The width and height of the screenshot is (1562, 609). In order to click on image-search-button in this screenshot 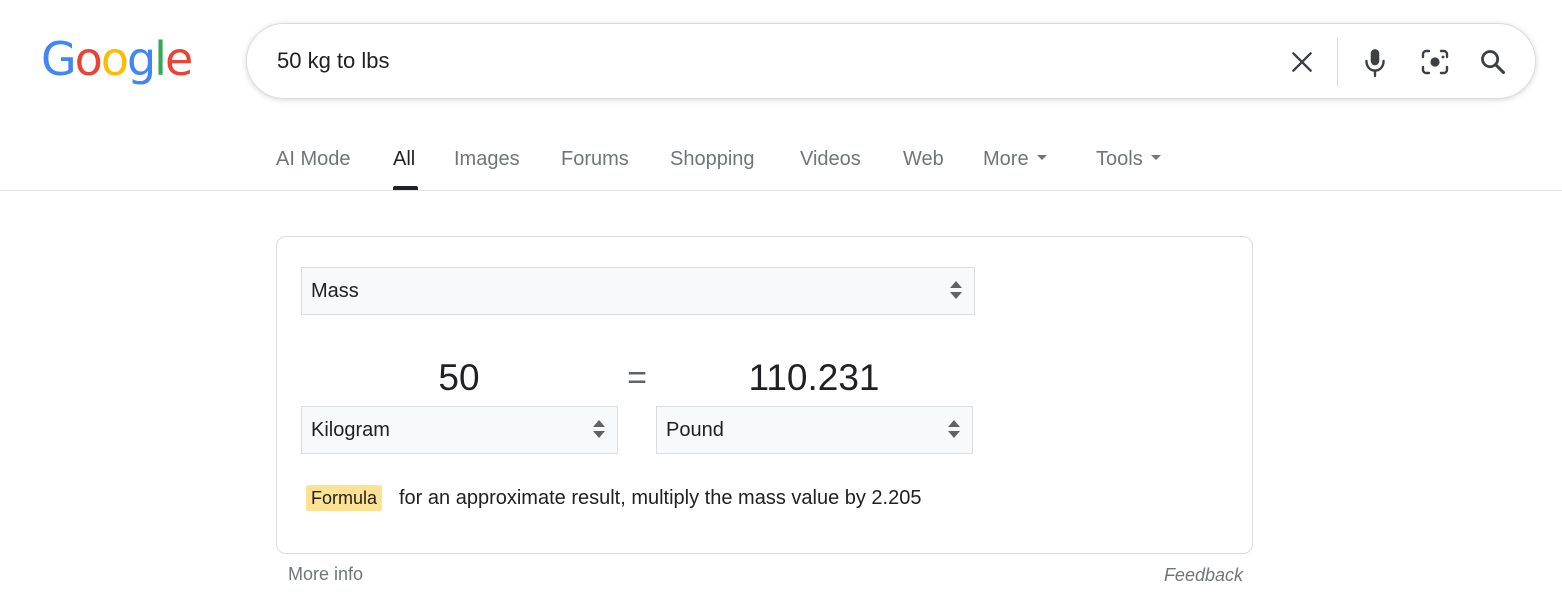, I will do `click(1435, 62)`.